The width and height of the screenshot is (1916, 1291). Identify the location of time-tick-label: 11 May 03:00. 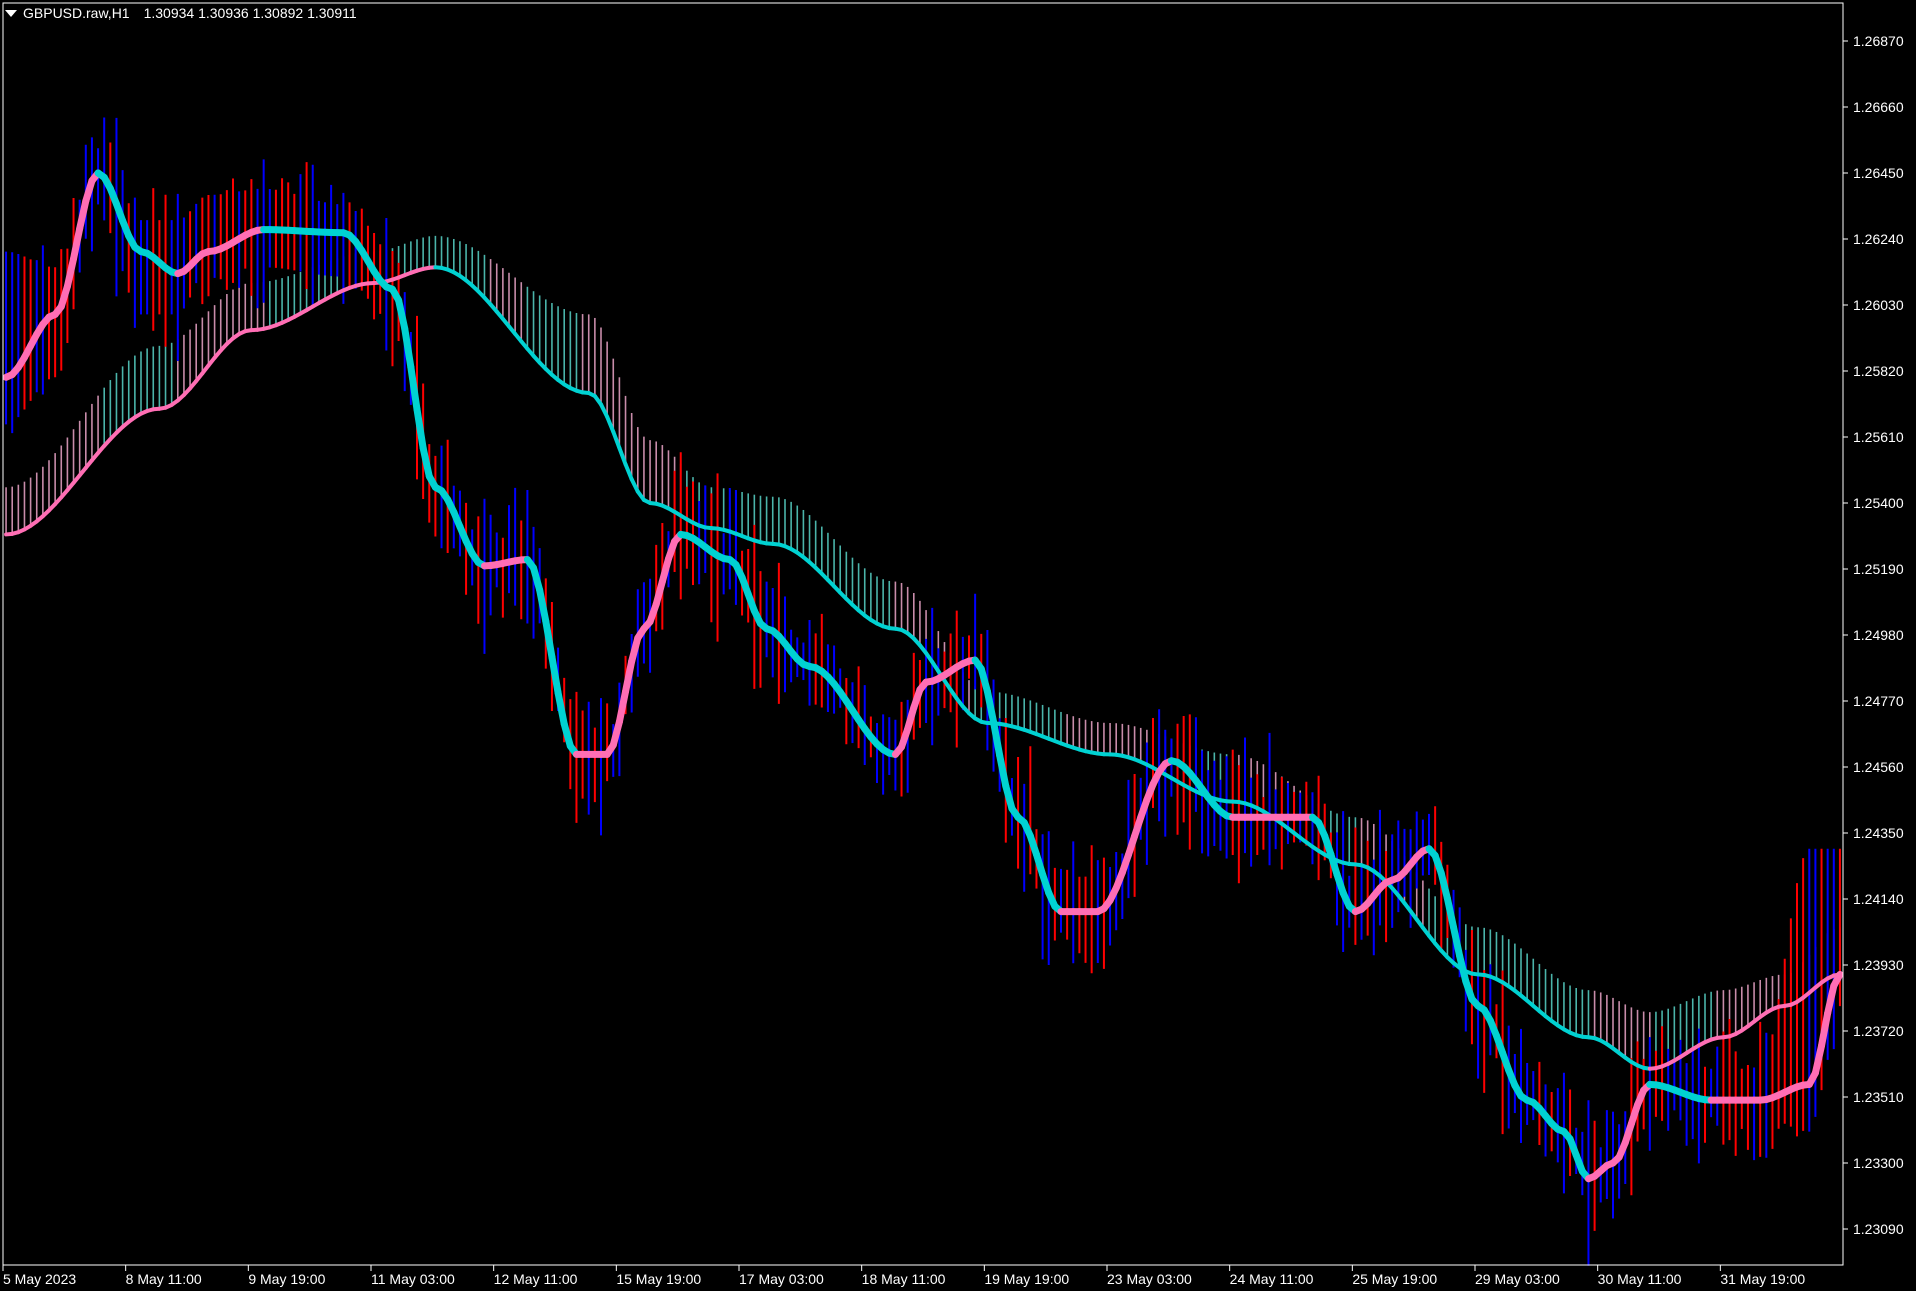
(413, 1279).